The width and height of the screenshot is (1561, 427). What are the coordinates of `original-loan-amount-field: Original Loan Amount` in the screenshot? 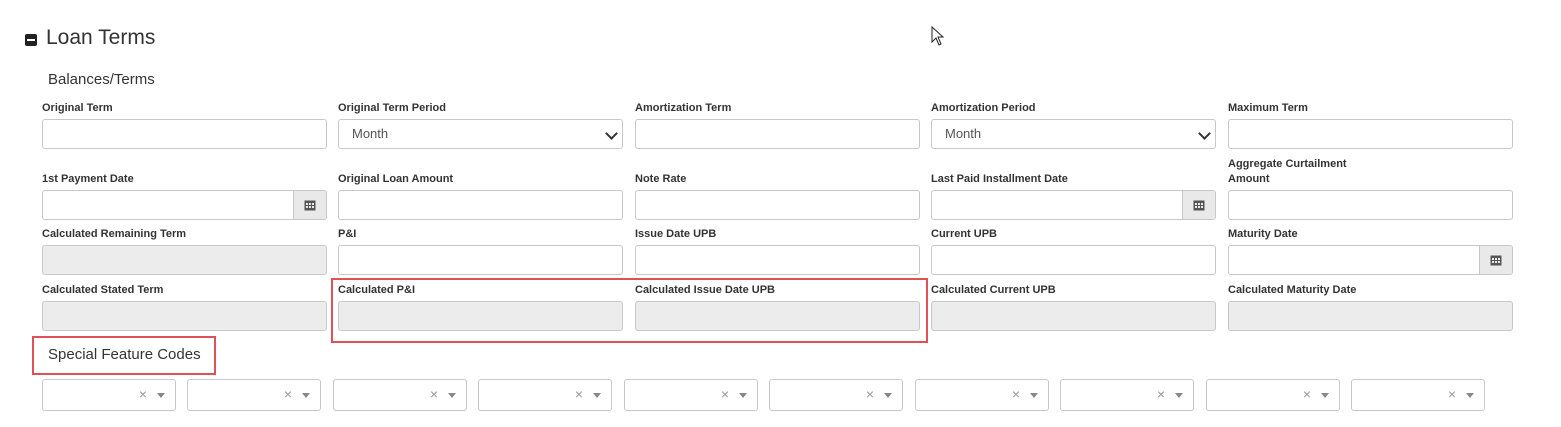 It's located at (480, 196).